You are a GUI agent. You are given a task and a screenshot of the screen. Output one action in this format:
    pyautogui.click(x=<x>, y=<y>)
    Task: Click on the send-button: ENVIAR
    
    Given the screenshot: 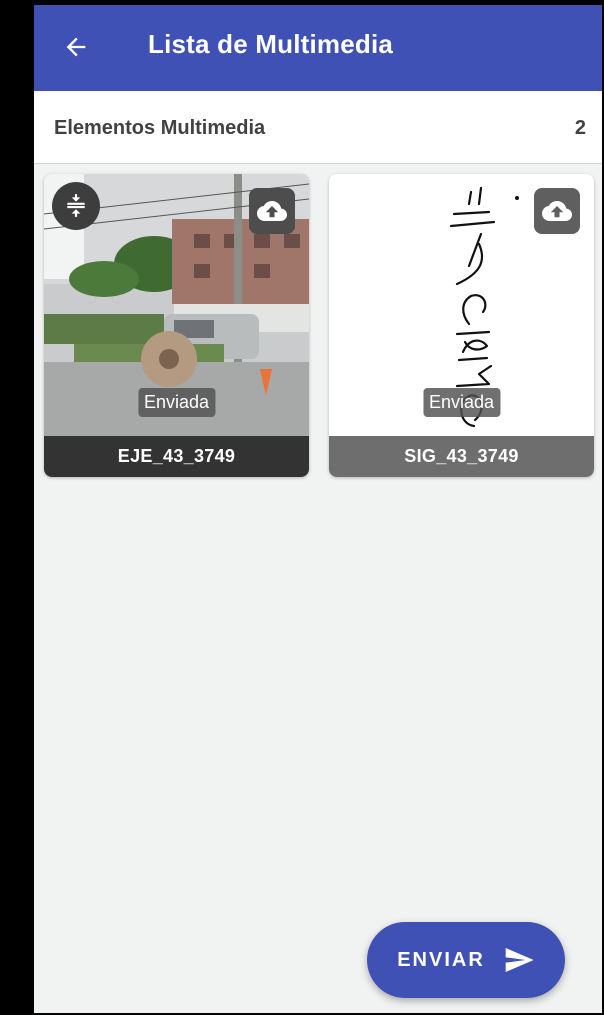 What is the action you would take?
    pyautogui.click(x=466, y=960)
    